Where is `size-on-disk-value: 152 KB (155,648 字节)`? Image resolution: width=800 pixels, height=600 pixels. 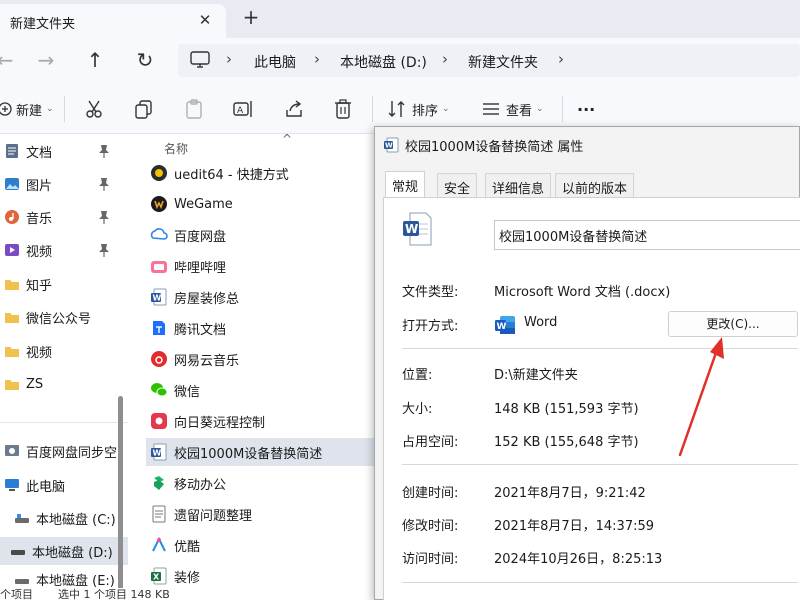
size-on-disk-value: 152 KB (155,648 字节) is located at coordinates (566, 442).